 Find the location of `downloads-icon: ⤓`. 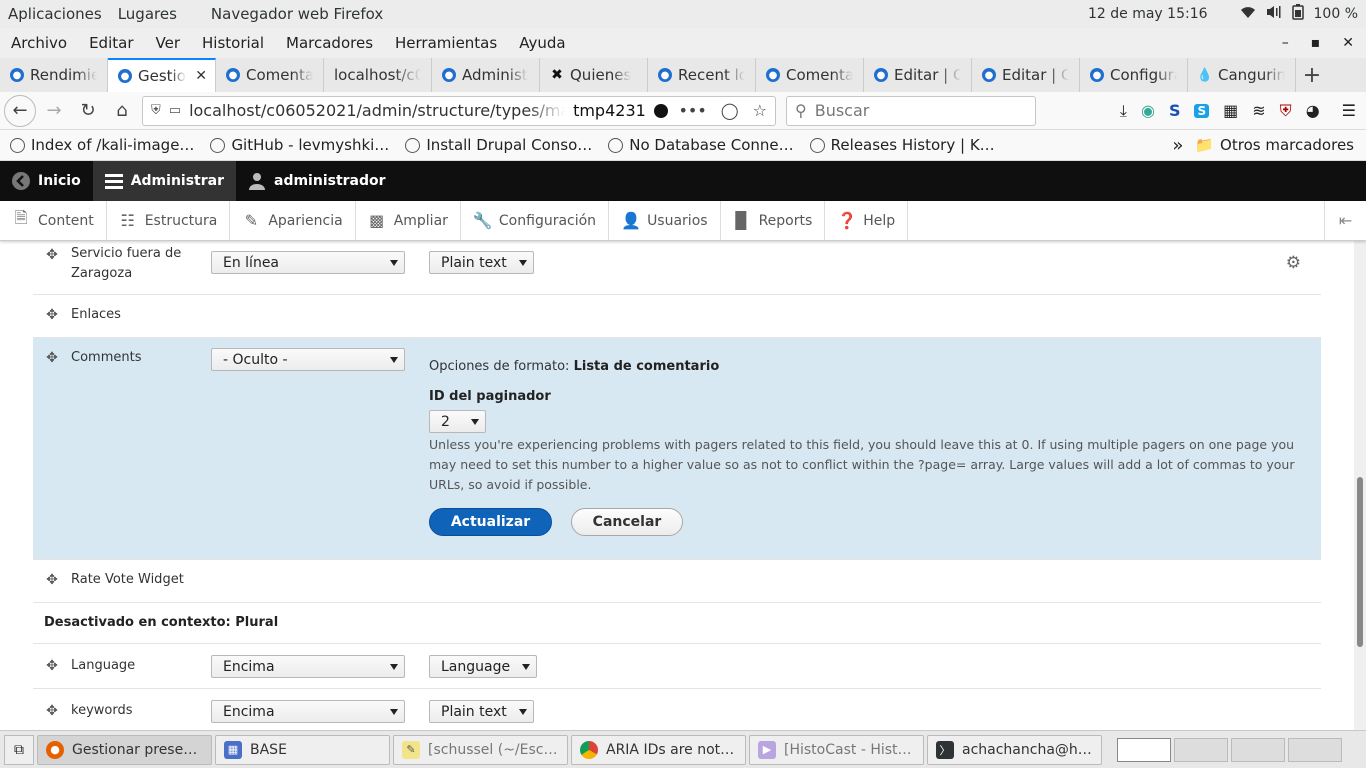

downloads-icon: ⤓ is located at coordinates (1123, 111).